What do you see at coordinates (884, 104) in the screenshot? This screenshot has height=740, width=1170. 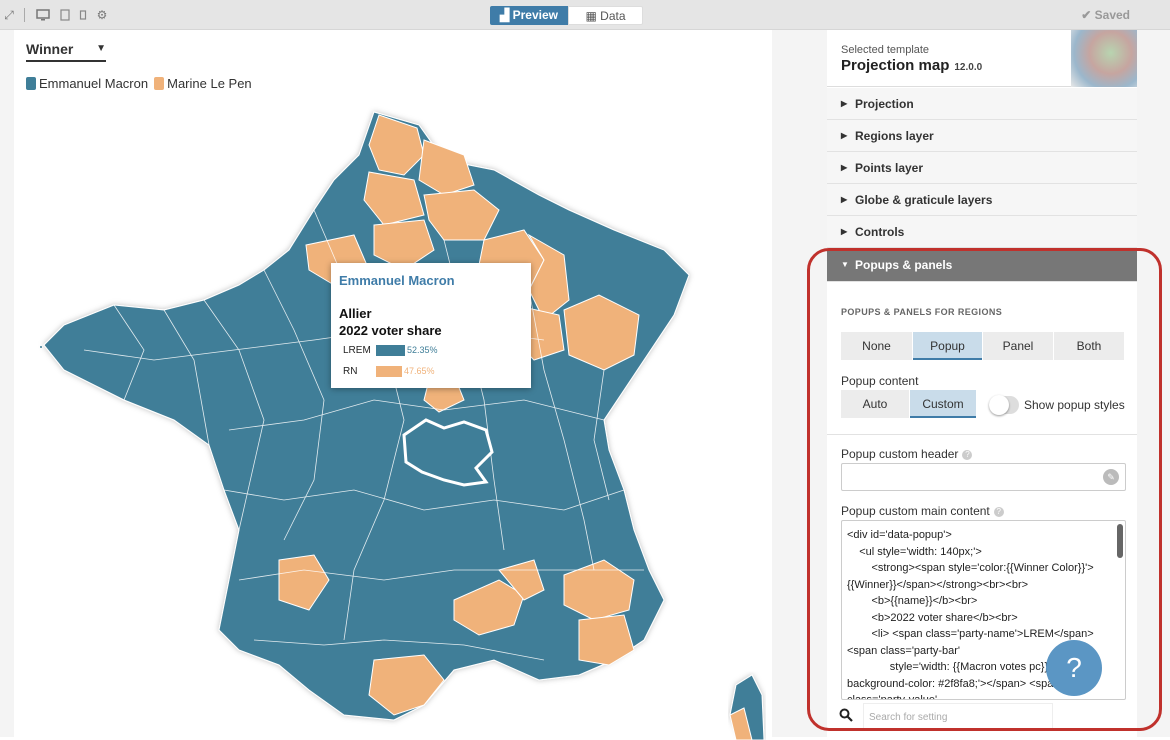 I see `section-label: Projection` at bounding box center [884, 104].